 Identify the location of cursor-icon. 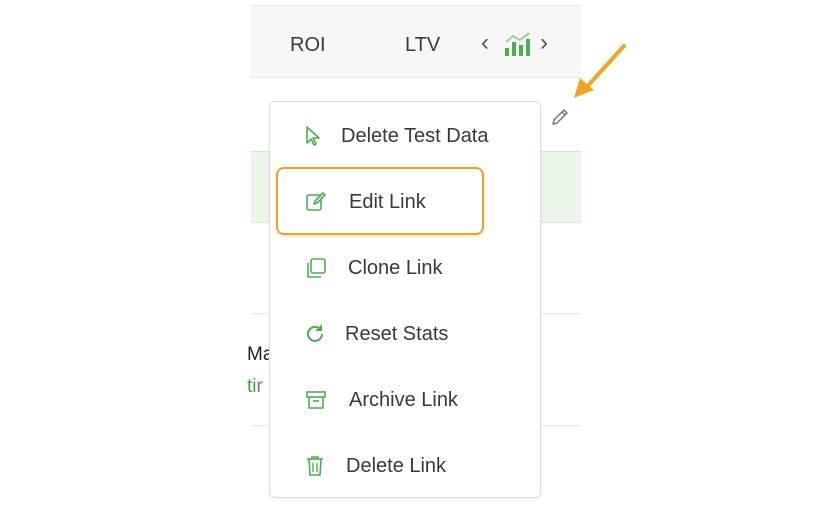
(314, 136).